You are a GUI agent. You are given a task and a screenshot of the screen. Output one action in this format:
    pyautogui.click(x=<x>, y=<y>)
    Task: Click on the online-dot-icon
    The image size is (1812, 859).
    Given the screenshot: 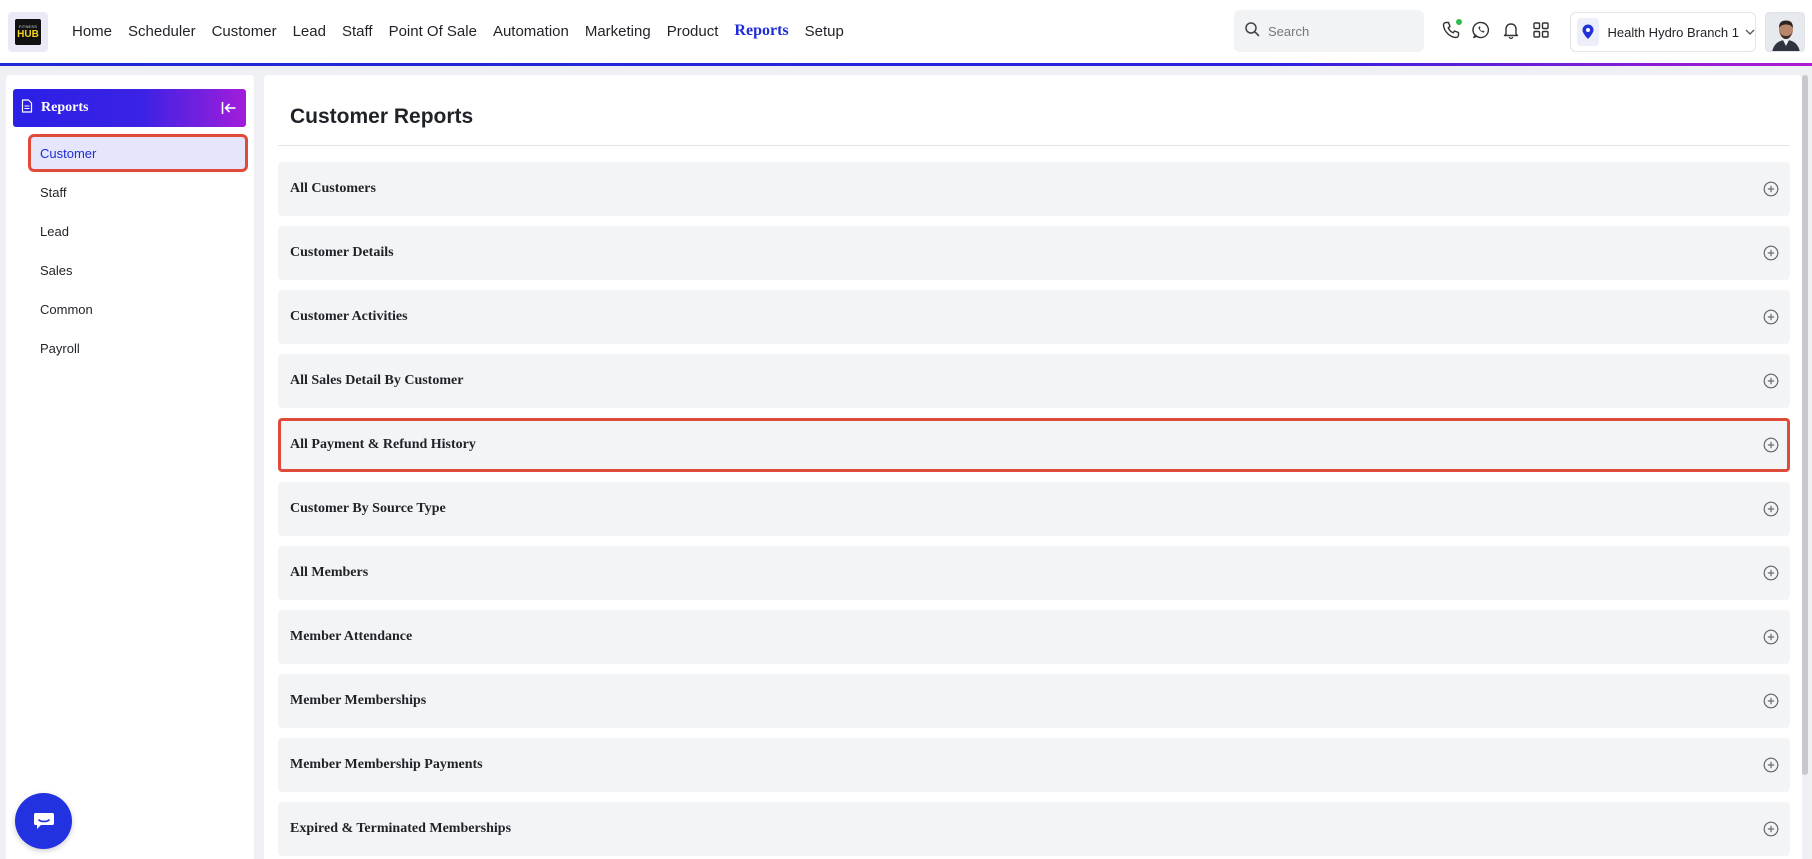 What is the action you would take?
    pyautogui.click(x=1459, y=22)
    